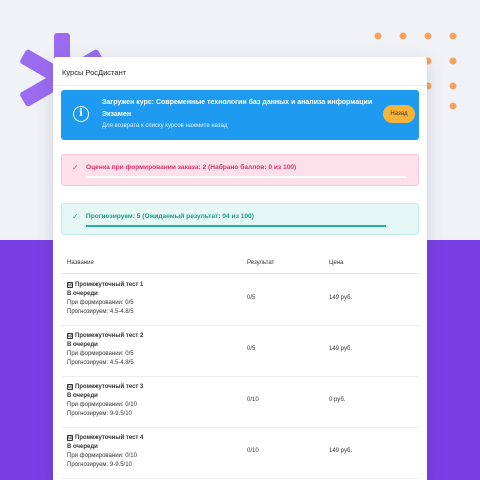 The height and width of the screenshot is (480, 480). I want to click on title-divider, so click(240, 85).